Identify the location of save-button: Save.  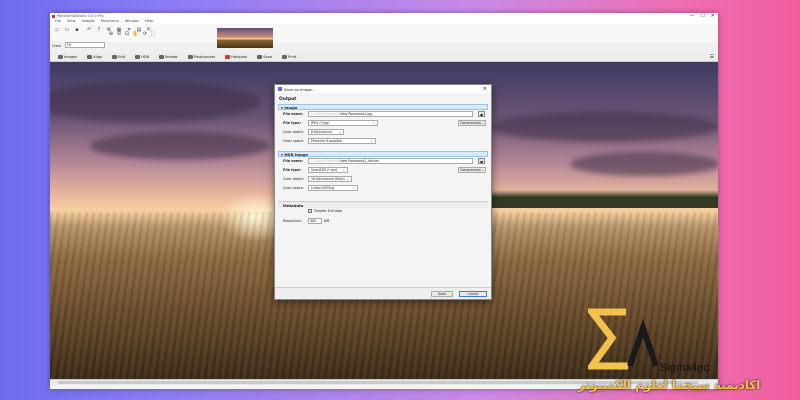
(442, 294).